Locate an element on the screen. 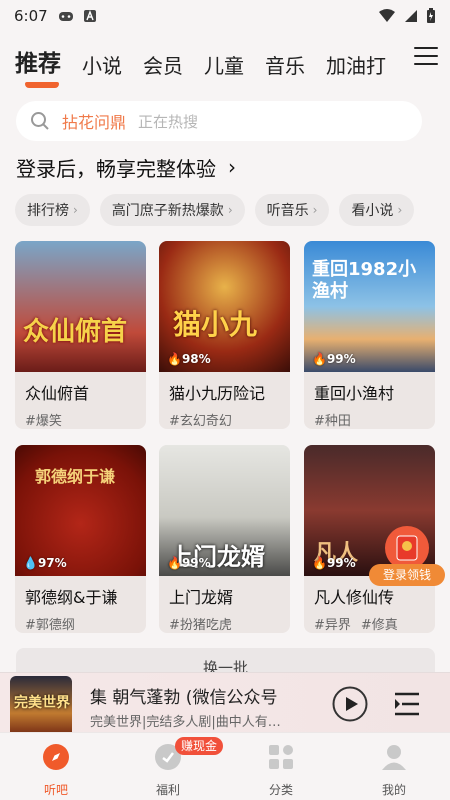 The width and height of the screenshot is (450, 800). book-tags: #玄幻奇幻 is located at coordinates (200, 421).